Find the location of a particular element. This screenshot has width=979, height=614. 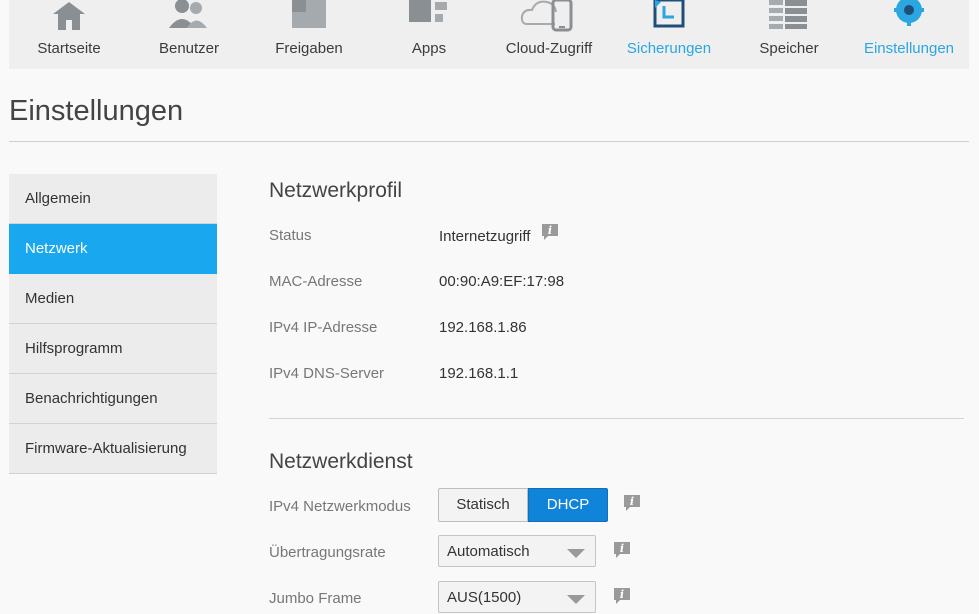

cloud-access-icon is located at coordinates (549, 17).